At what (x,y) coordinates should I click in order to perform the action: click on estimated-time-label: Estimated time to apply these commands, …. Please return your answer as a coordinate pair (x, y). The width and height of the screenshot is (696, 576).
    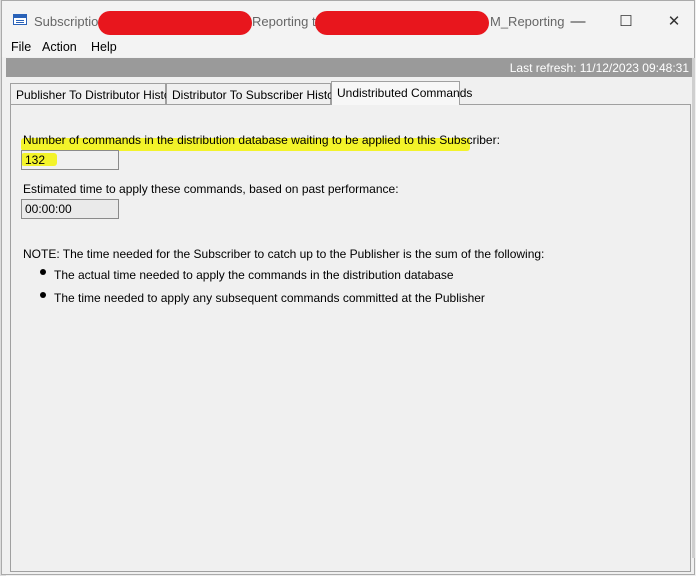
    Looking at the image, I should click on (211, 189).